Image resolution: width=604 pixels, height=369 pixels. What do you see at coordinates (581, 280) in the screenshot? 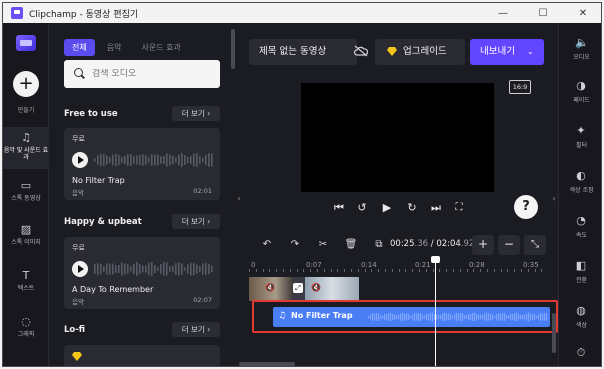
I see `prop-item-label: 전환` at bounding box center [581, 280].